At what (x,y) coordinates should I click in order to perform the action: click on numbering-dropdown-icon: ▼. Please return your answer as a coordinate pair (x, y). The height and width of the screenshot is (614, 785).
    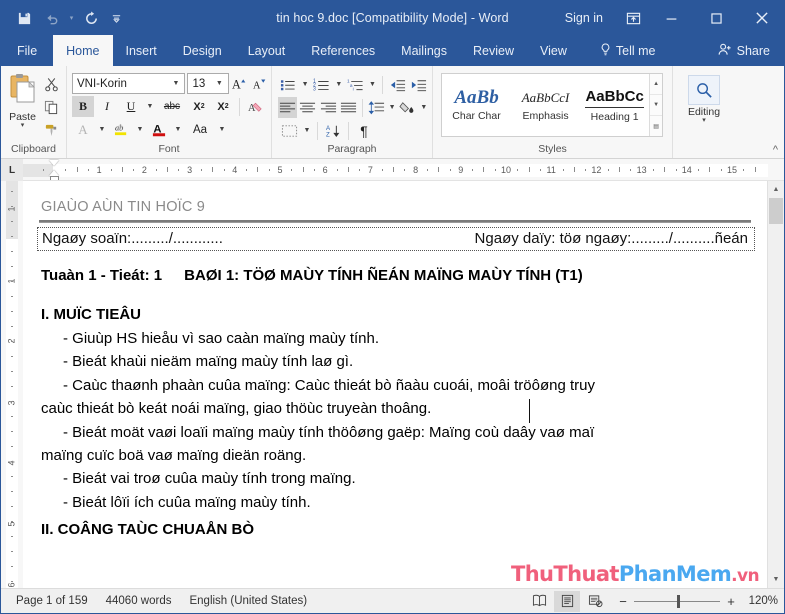
    Looking at the image, I should click on (338, 84).